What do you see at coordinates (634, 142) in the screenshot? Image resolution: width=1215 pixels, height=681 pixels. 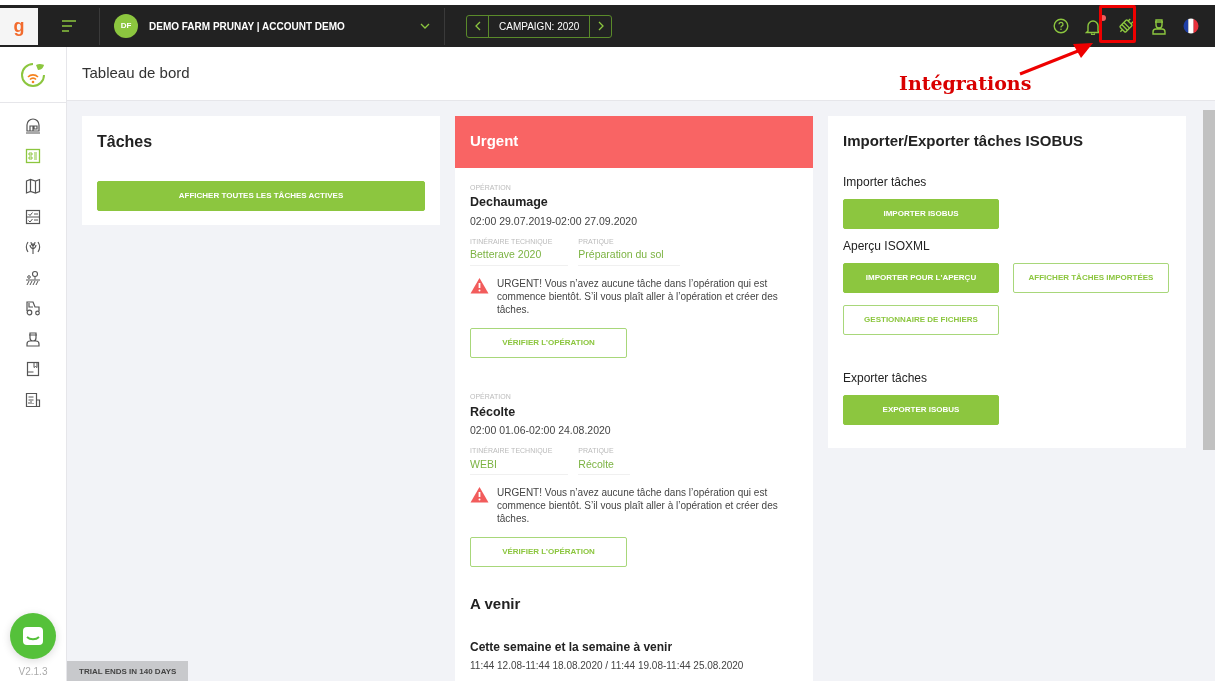 I see `urgent-header: Urgent` at bounding box center [634, 142].